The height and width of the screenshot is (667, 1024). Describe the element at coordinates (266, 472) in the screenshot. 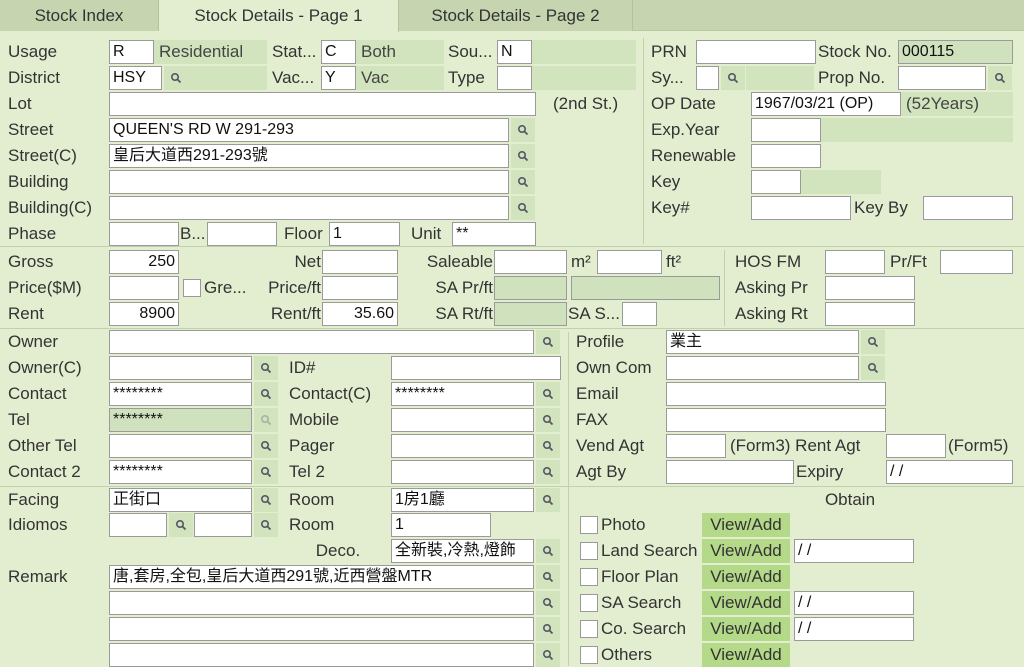

I see `contact2-search-button` at that location.